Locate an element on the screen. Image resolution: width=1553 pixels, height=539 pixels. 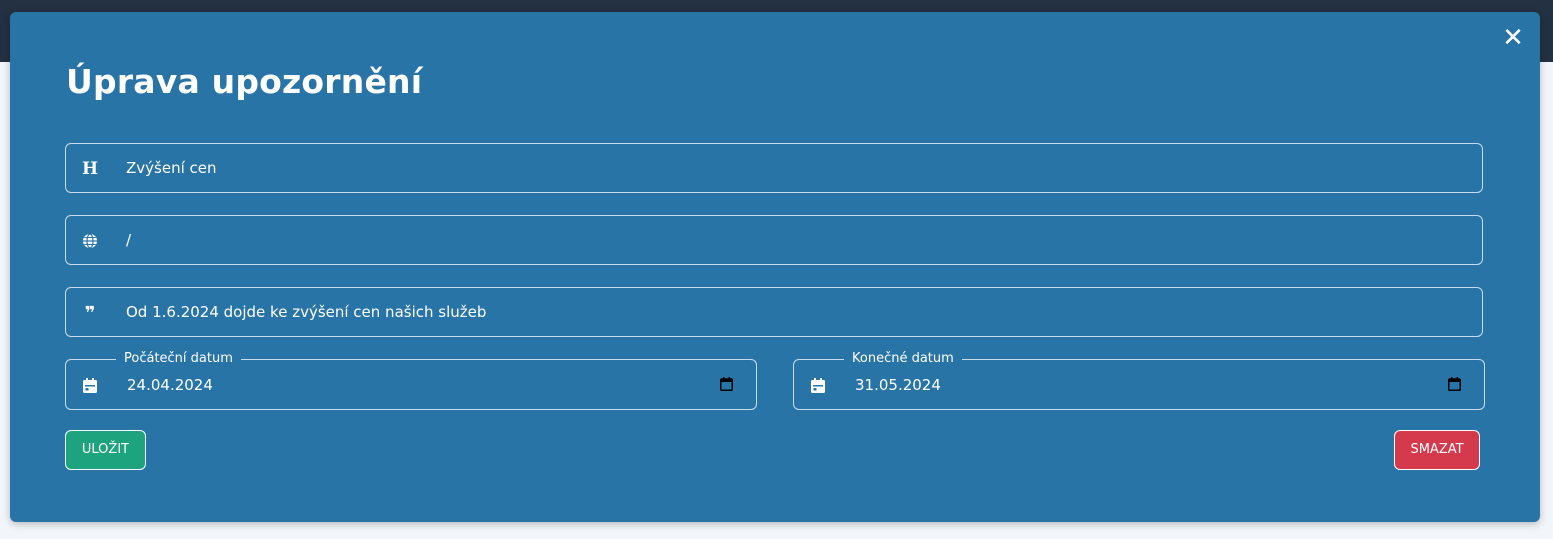
quote-icon: ❞ is located at coordinates (90, 313).